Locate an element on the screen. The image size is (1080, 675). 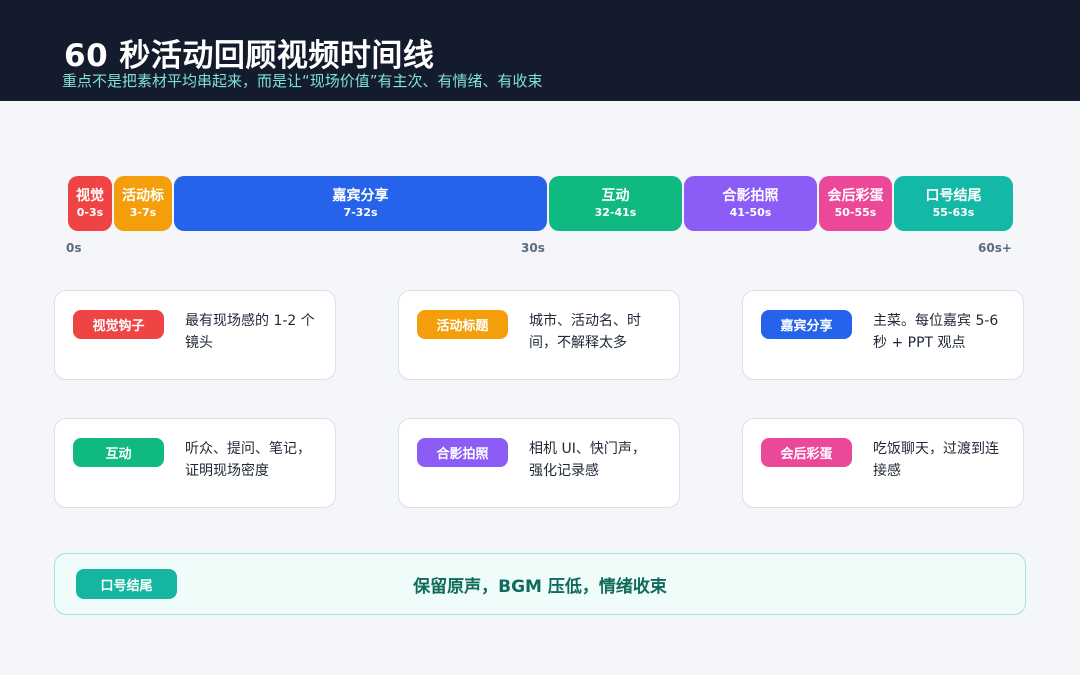
card-guest-share: 嘉宾分享 主菜。每位嘉宾 5-6 秒 + PPT 观点 is located at coordinates (883, 335).